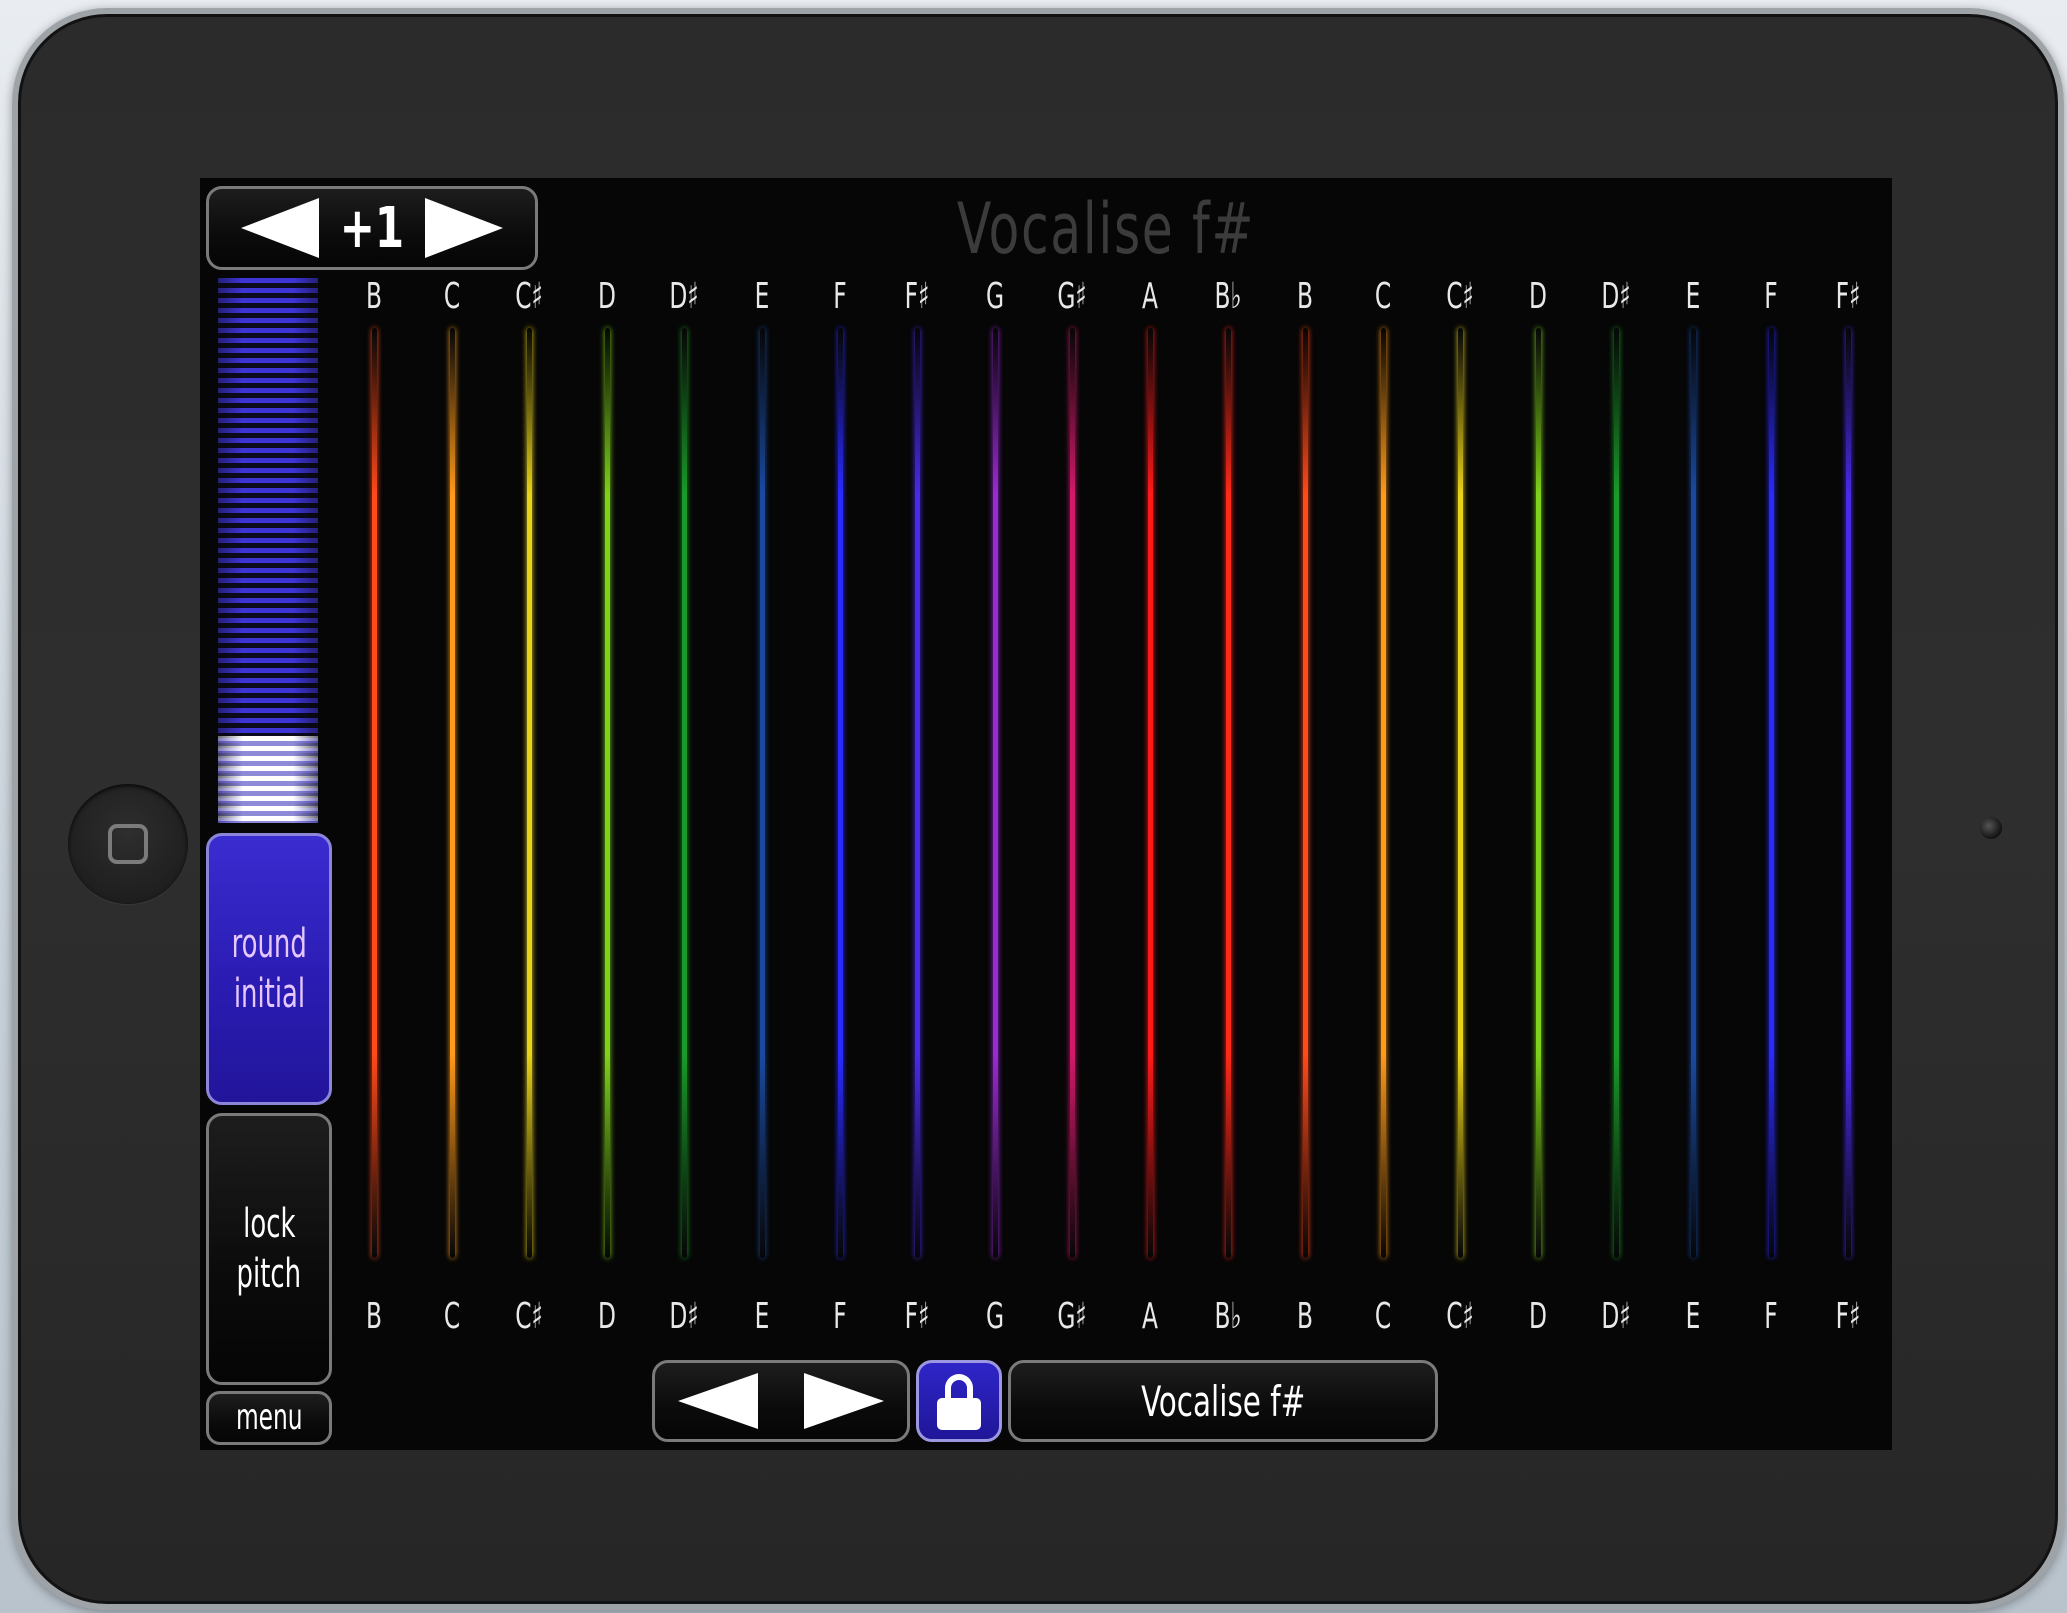 This screenshot has width=2067, height=1613. I want to click on home-button, so click(128, 844).